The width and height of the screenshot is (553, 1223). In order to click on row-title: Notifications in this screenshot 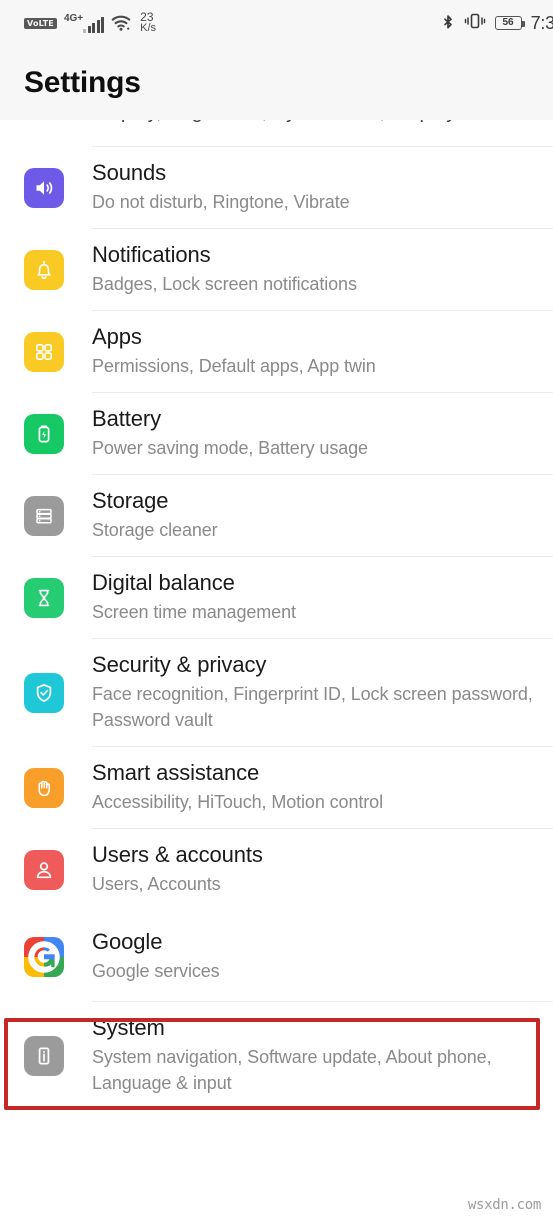, I will do `click(151, 254)`.